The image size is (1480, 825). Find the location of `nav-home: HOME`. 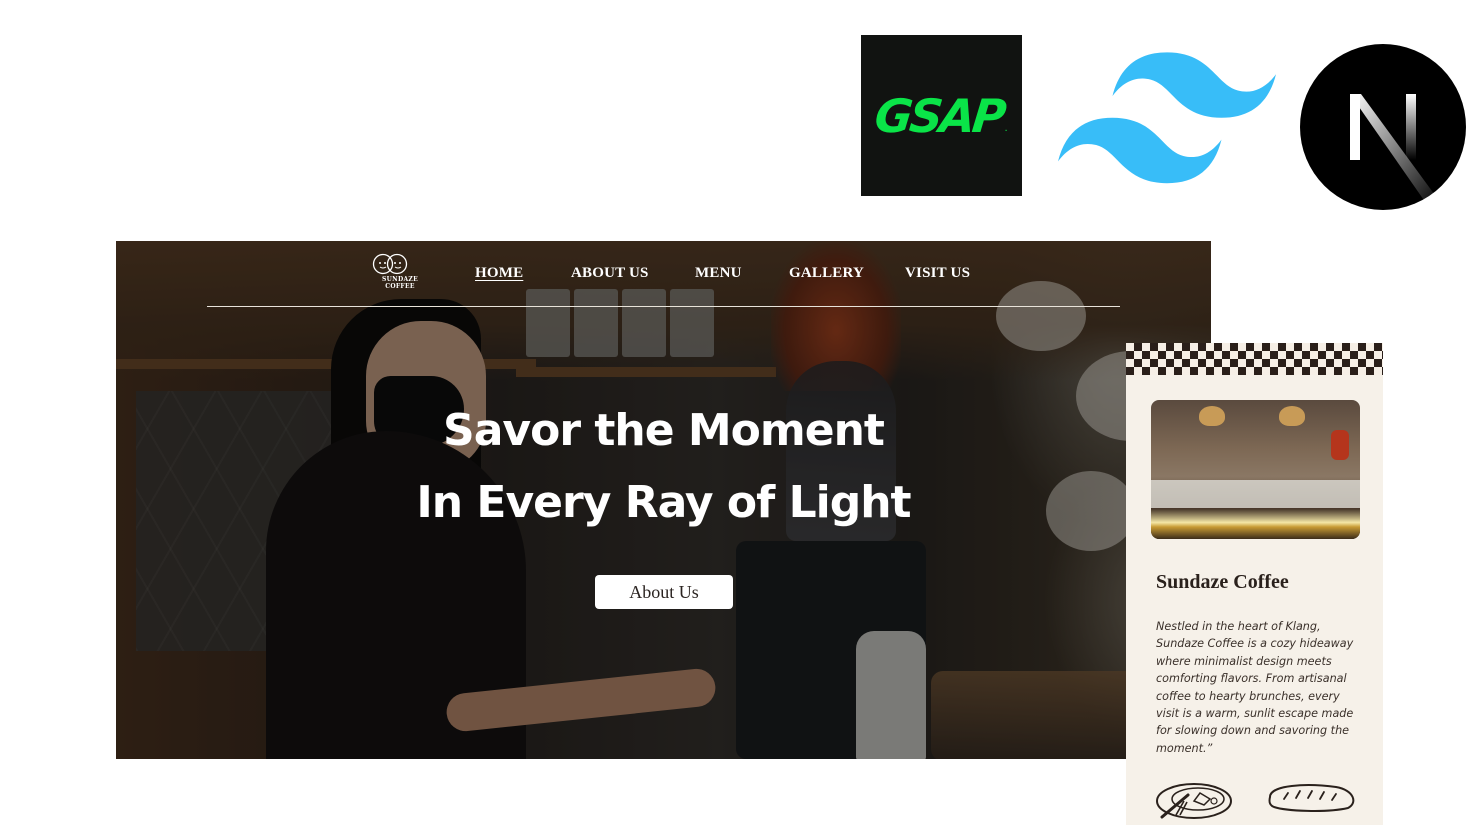

nav-home: HOME is located at coordinates (499, 273).